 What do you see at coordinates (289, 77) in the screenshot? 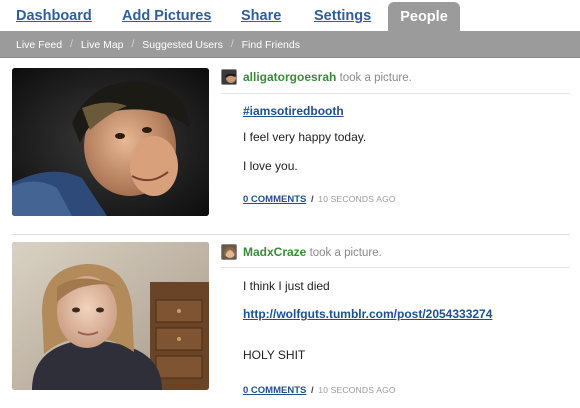
I see `post-username: alligatorgoesrah` at bounding box center [289, 77].